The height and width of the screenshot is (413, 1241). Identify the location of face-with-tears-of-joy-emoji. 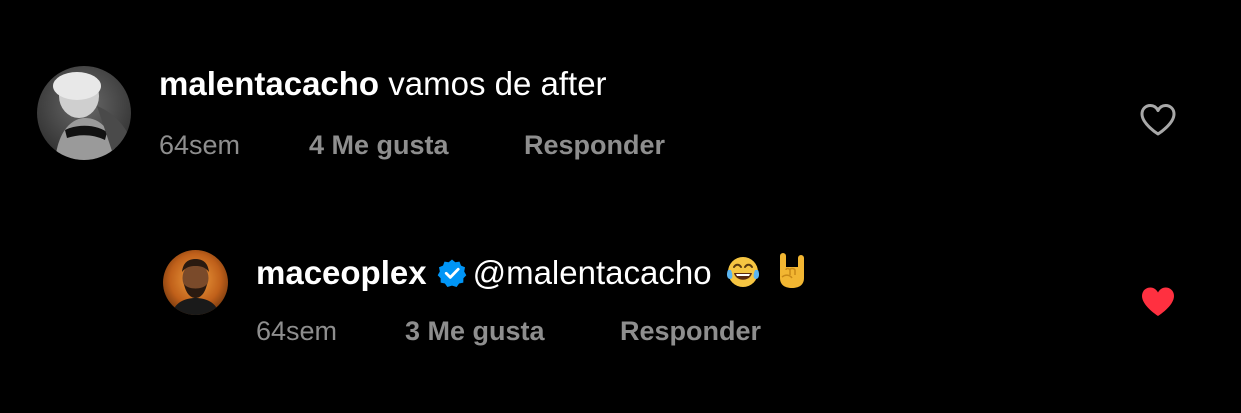
(743, 276).